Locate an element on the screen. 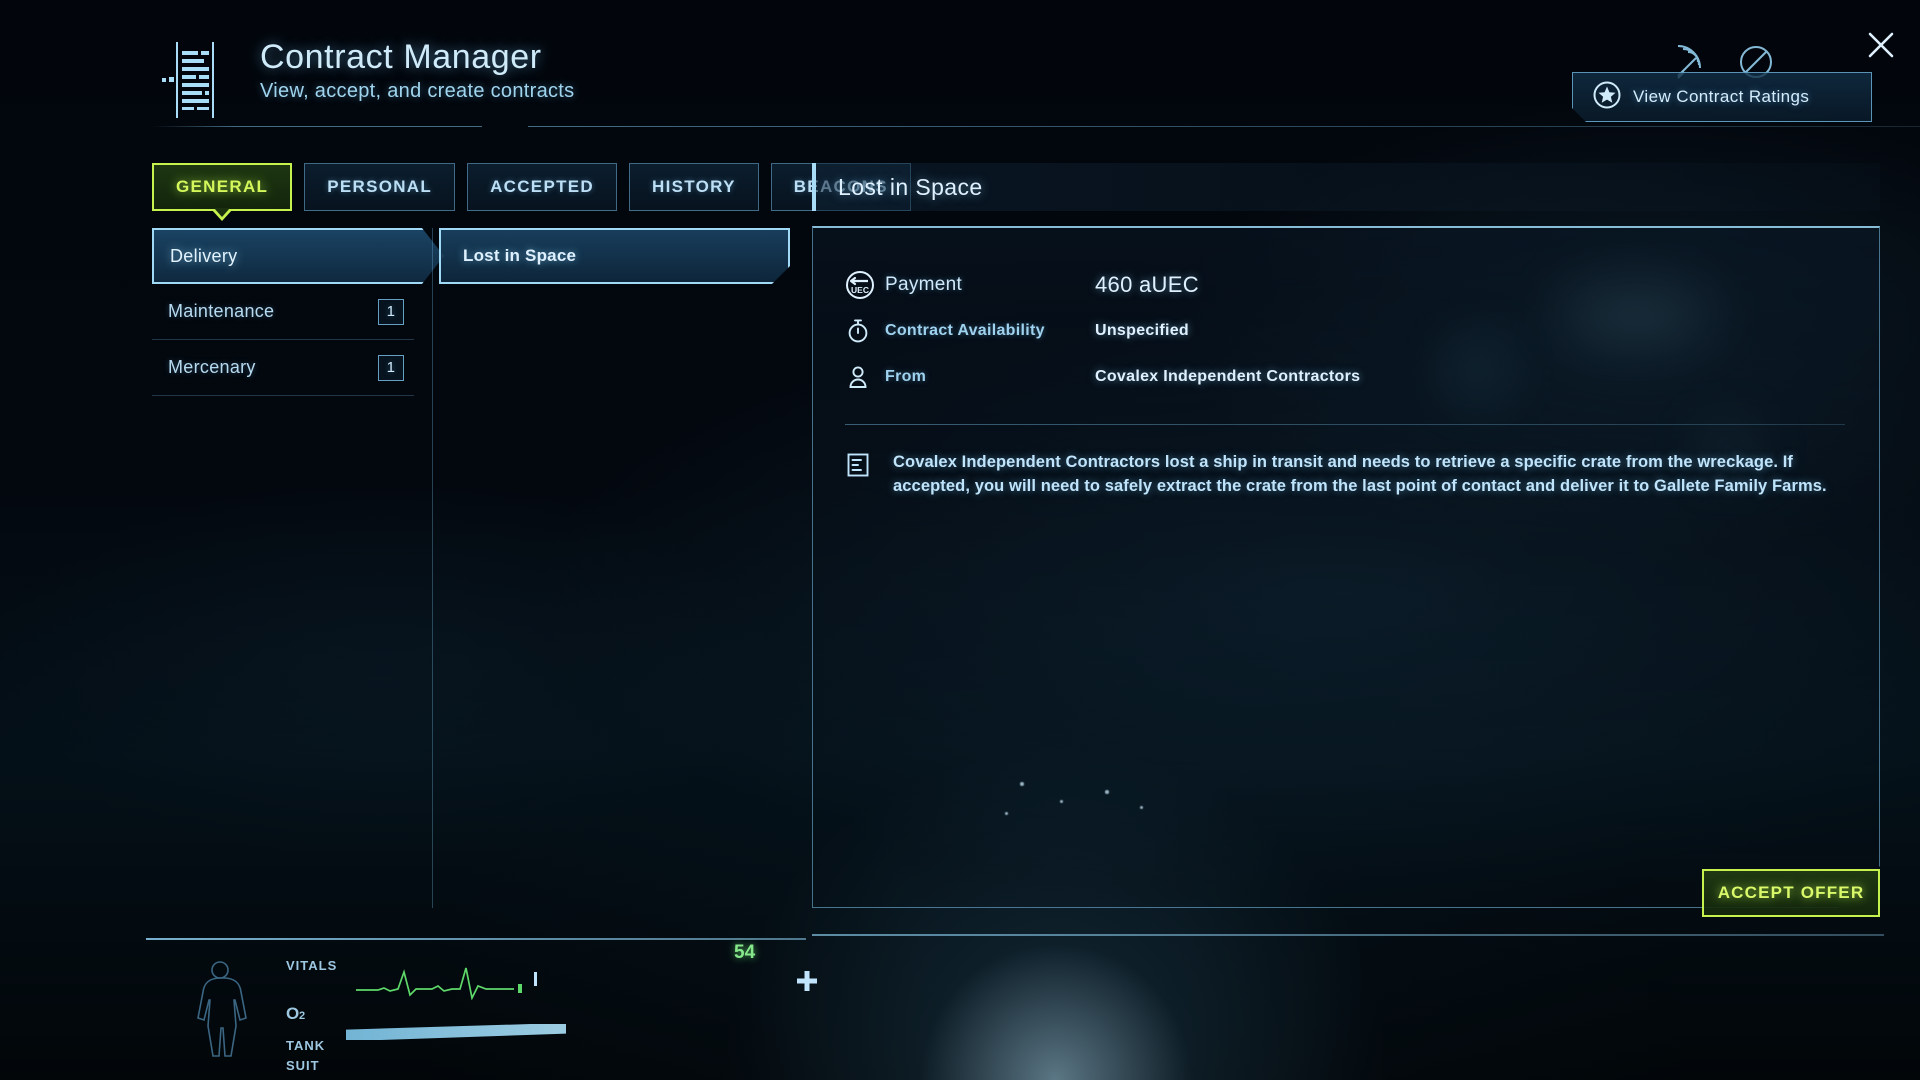 The image size is (1920, 1080). category-list: Delivery Maintenance 1 Mercenary 1 is located at coordinates (283, 312).